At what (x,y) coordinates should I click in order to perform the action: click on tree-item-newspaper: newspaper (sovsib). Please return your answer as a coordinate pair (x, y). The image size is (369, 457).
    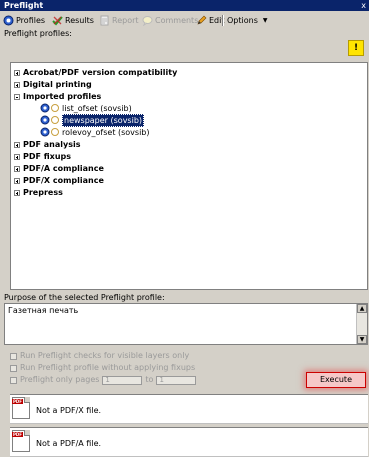
    Looking at the image, I should click on (92, 120).